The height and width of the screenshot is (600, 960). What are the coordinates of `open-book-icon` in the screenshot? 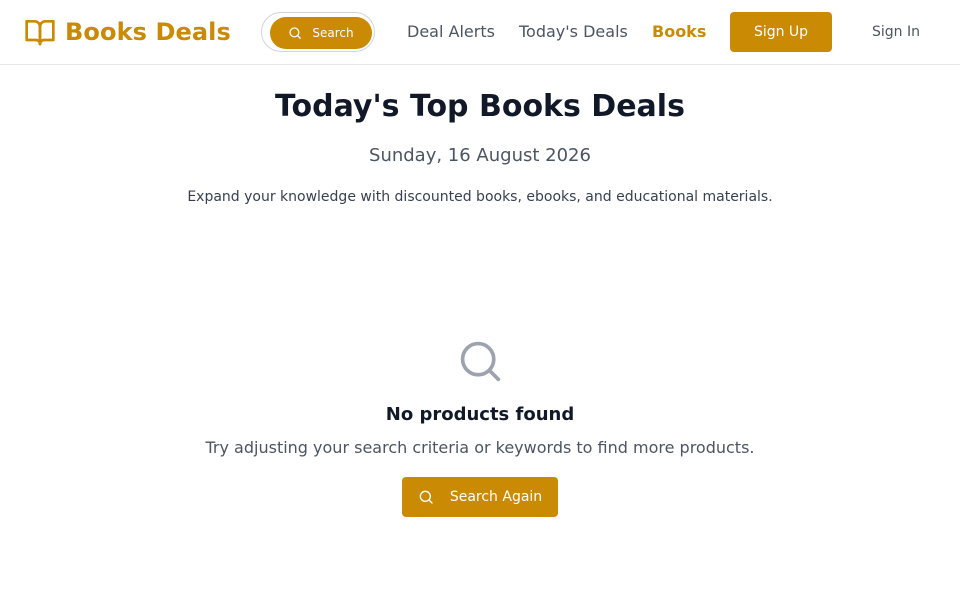 It's located at (40, 33).